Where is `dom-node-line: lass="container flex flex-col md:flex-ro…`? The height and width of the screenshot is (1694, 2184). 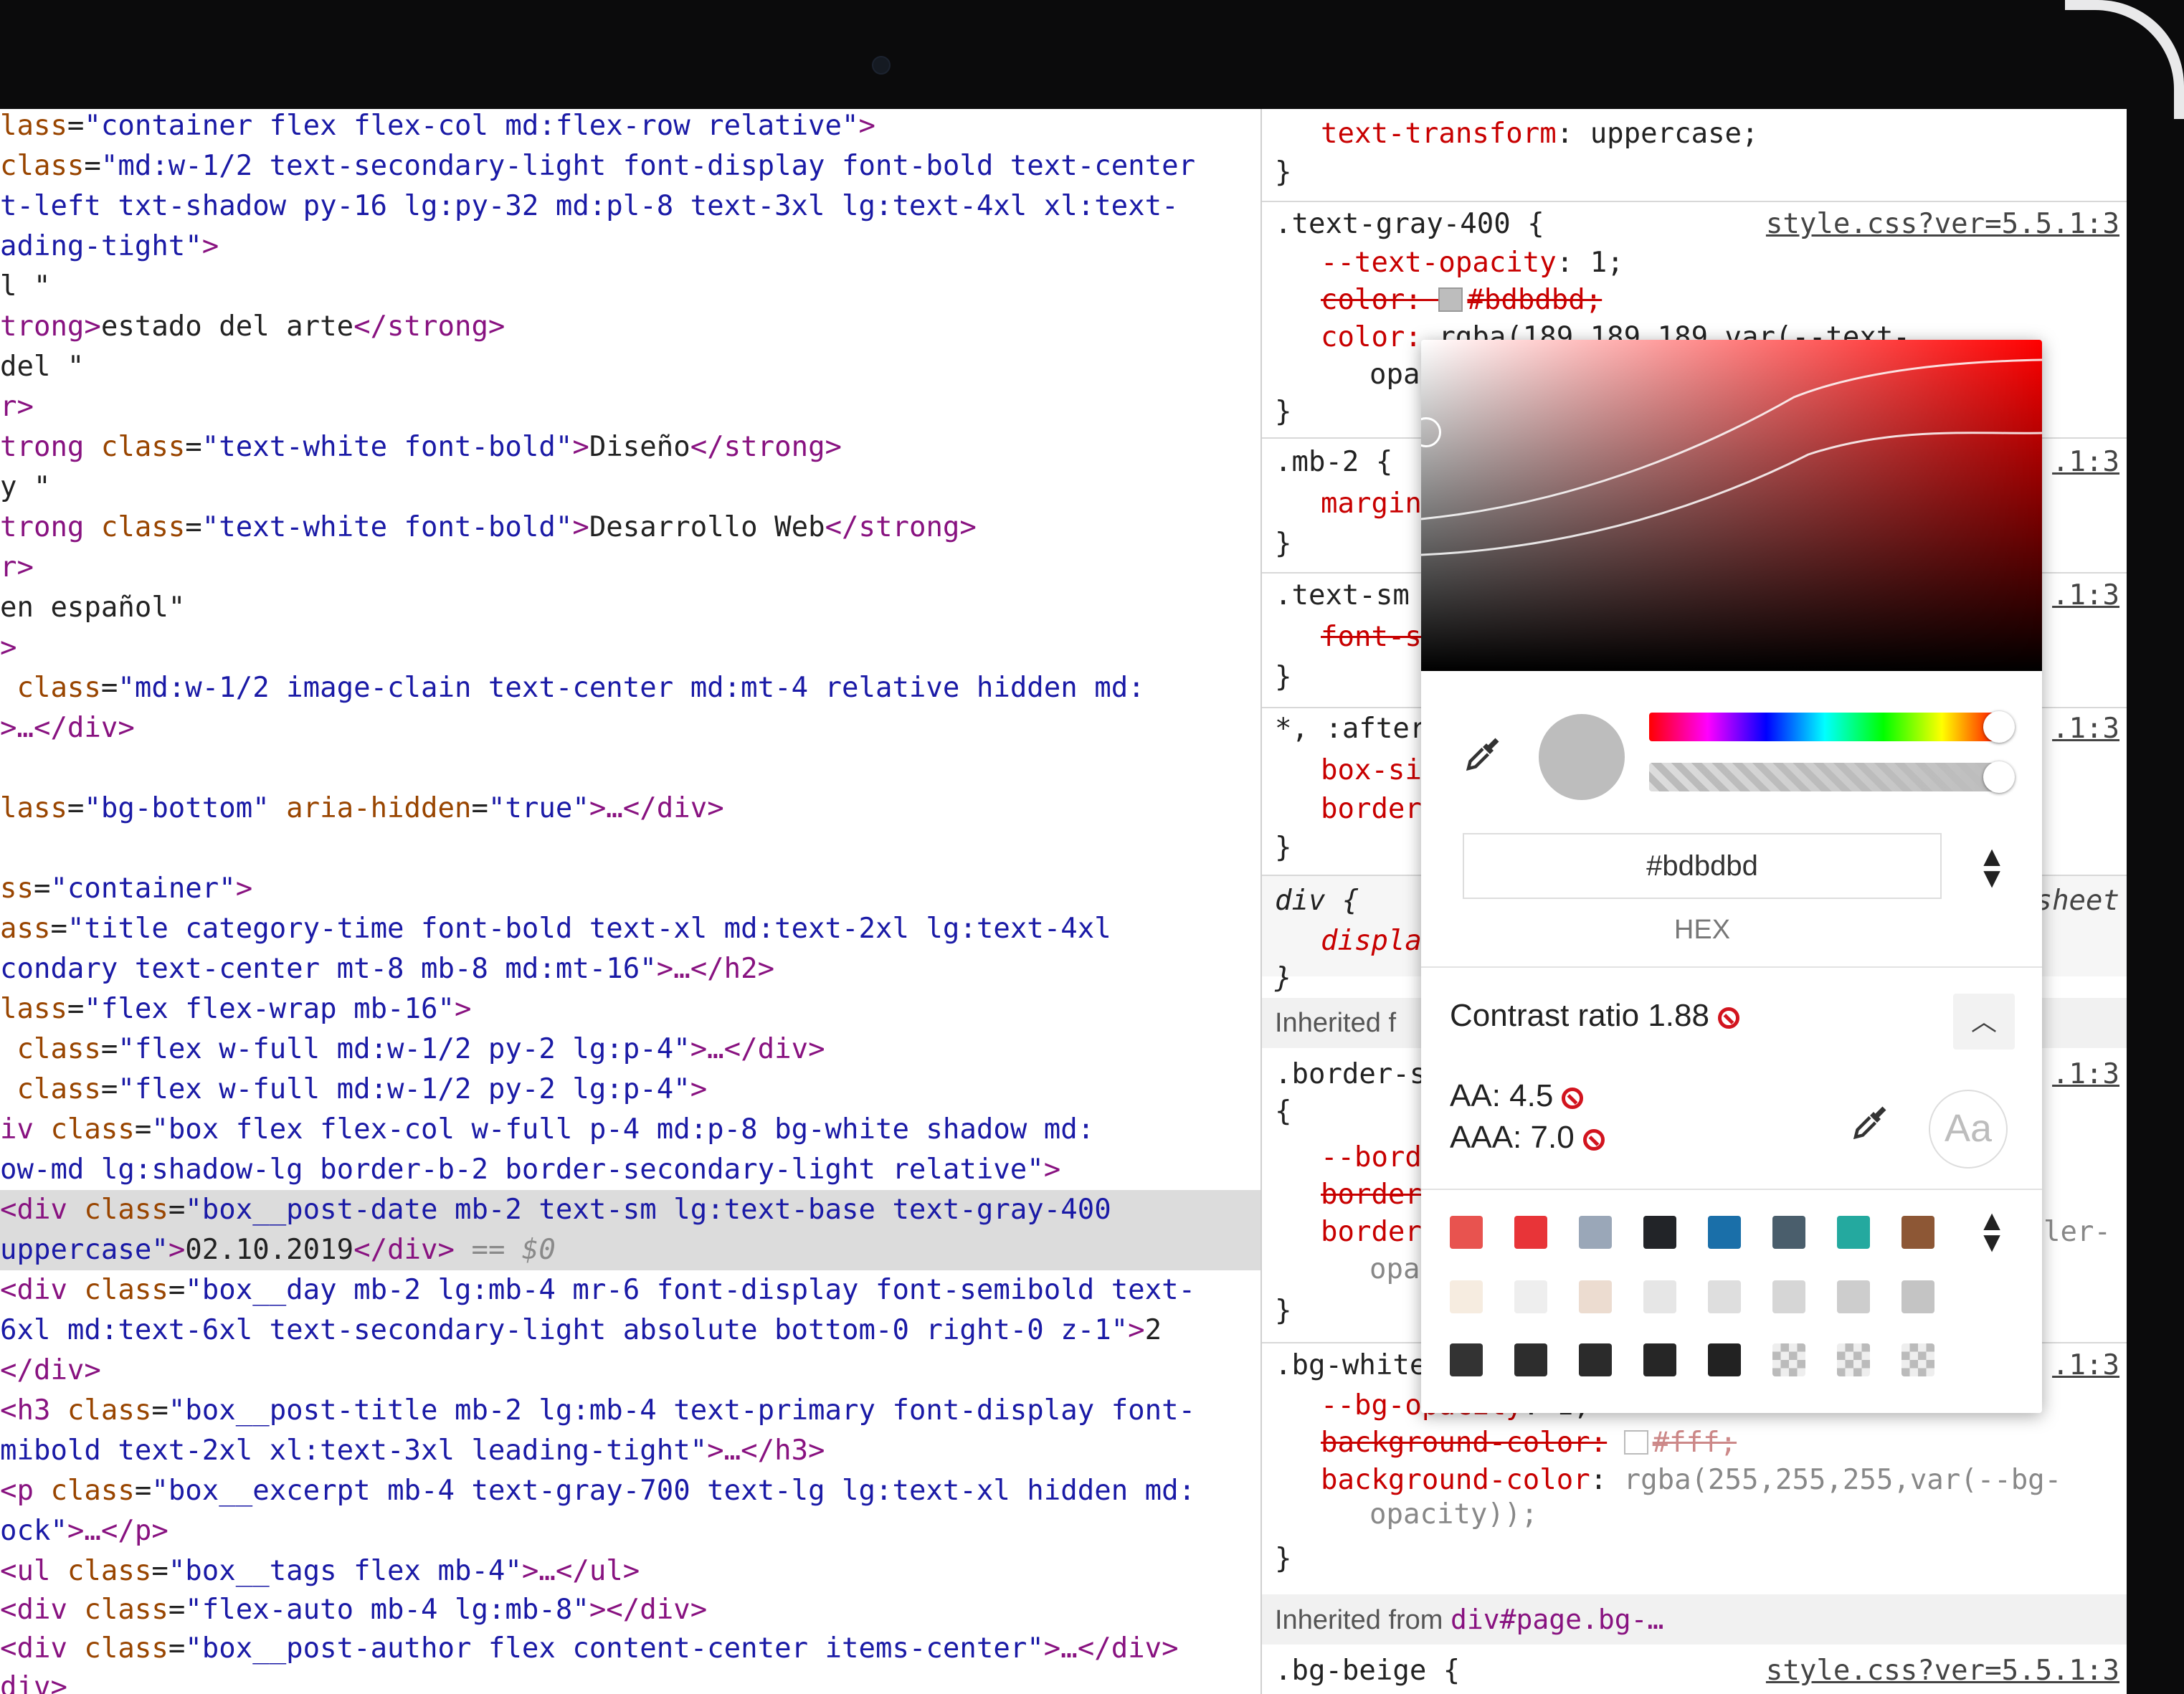
dom-node-line: lass="container flex flex-col md:flex-ro… is located at coordinates (437, 127).